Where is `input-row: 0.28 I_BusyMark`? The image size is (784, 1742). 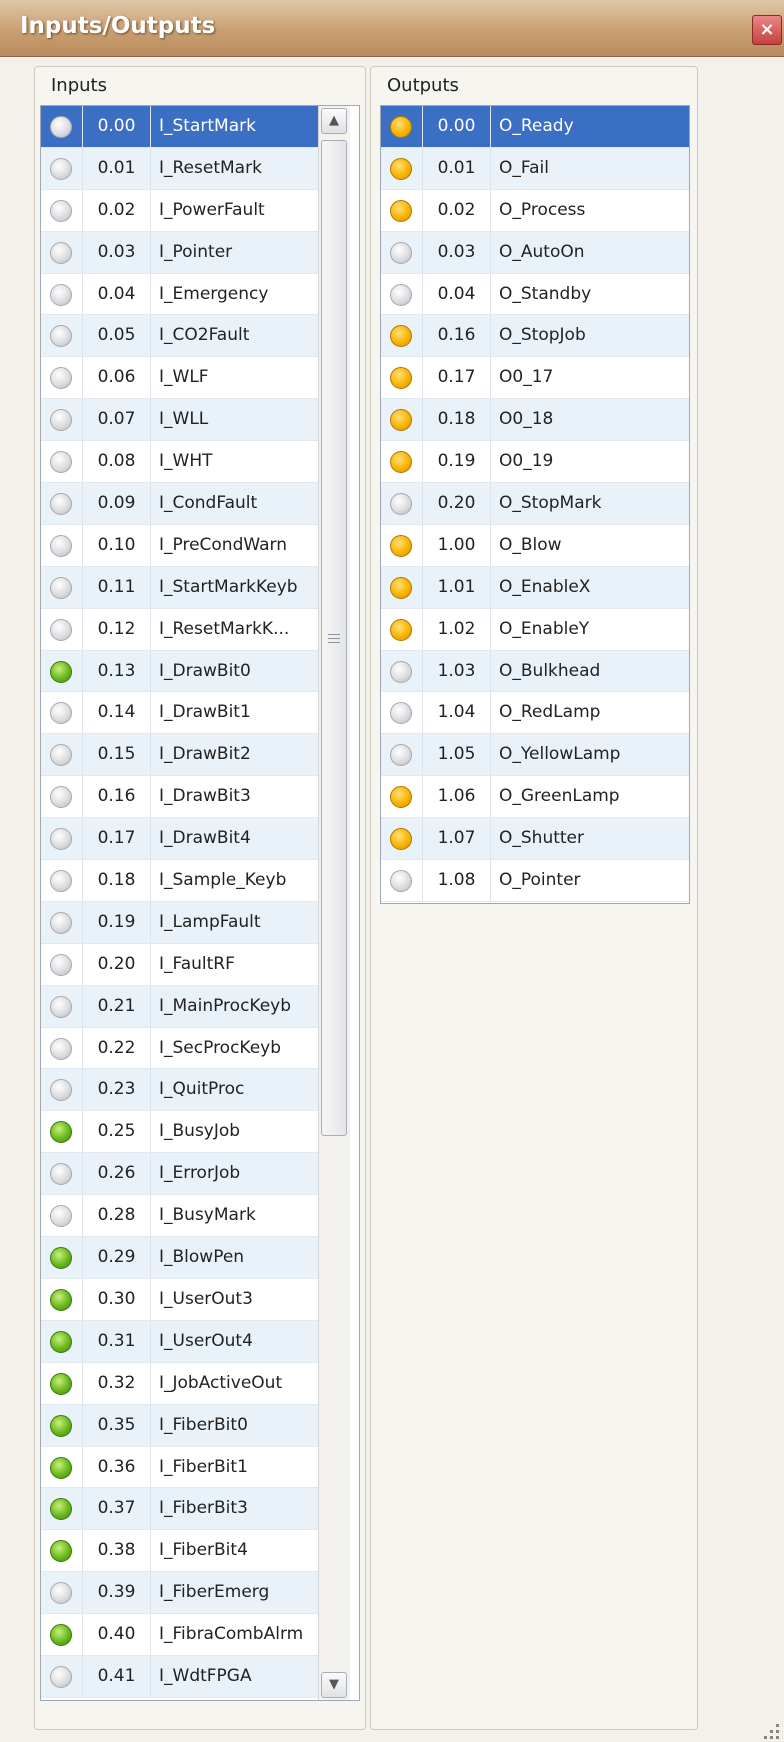 input-row: 0.28 I_BusyMark is located at coordinates (179, 1216).